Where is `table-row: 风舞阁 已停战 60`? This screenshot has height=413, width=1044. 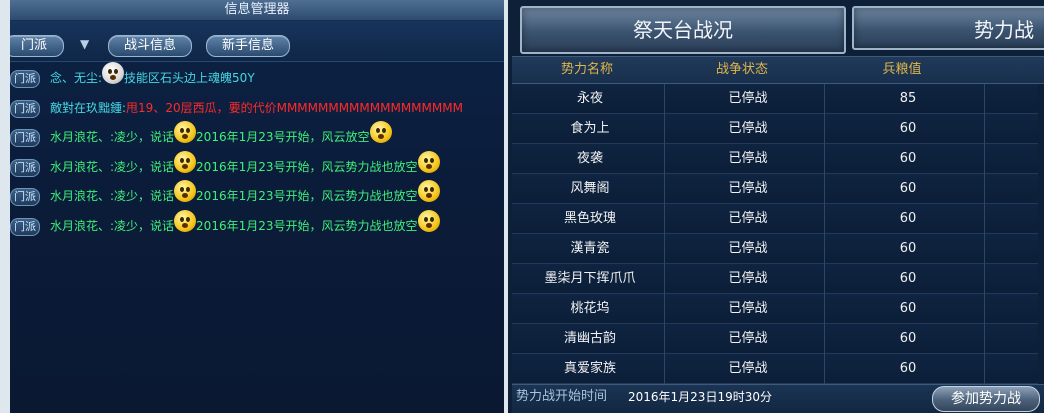 table-row: 风舞阁 已停战 60 is located at coordinates (775, 189).